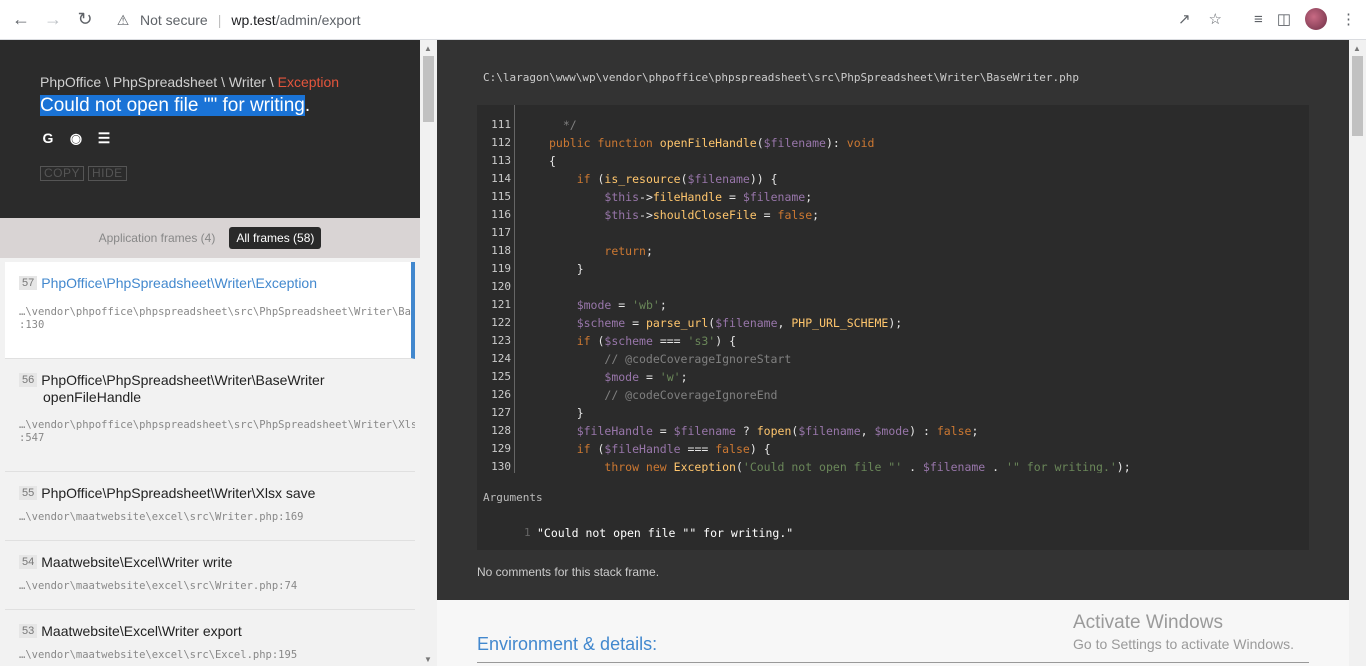 This screenshot has width=1366, height=666. I want to click on warning-icon: ⚠, so click(123, 20).